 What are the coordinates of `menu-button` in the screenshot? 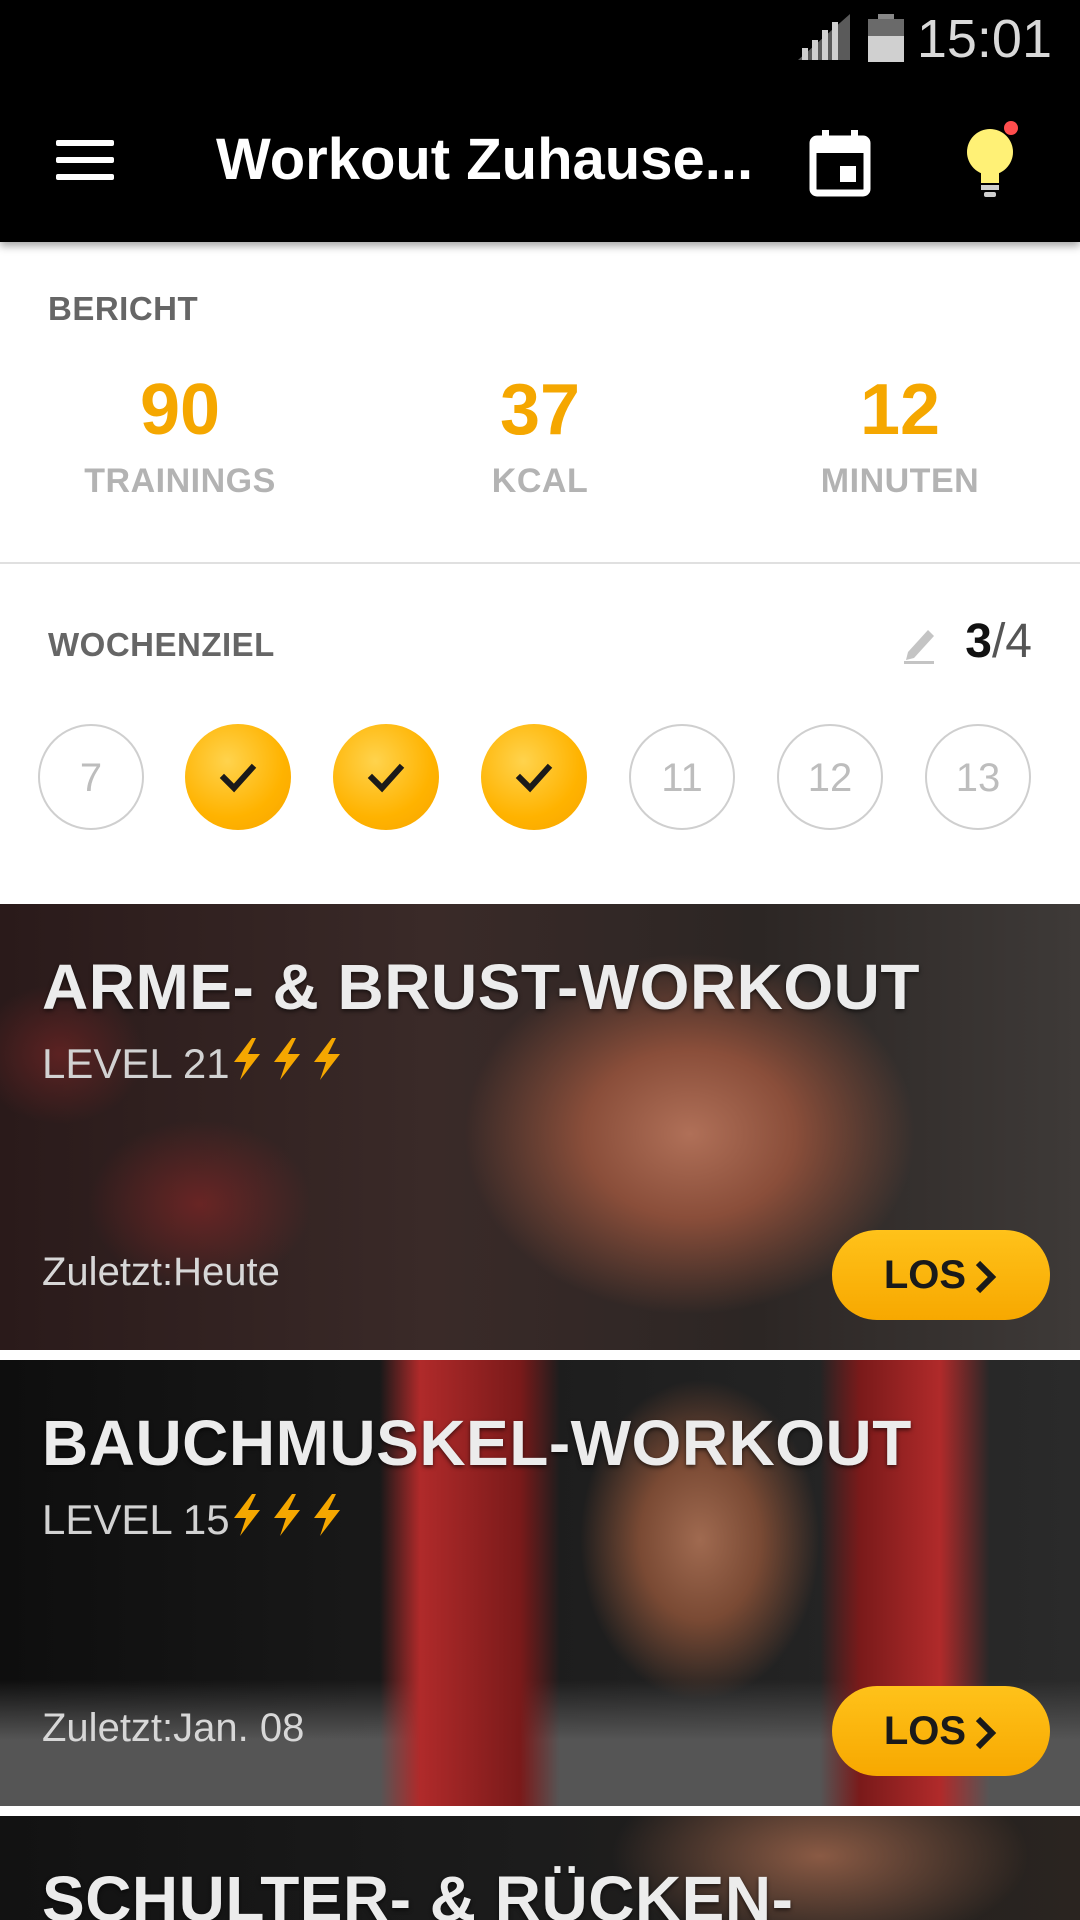 It's located at (85, 160).